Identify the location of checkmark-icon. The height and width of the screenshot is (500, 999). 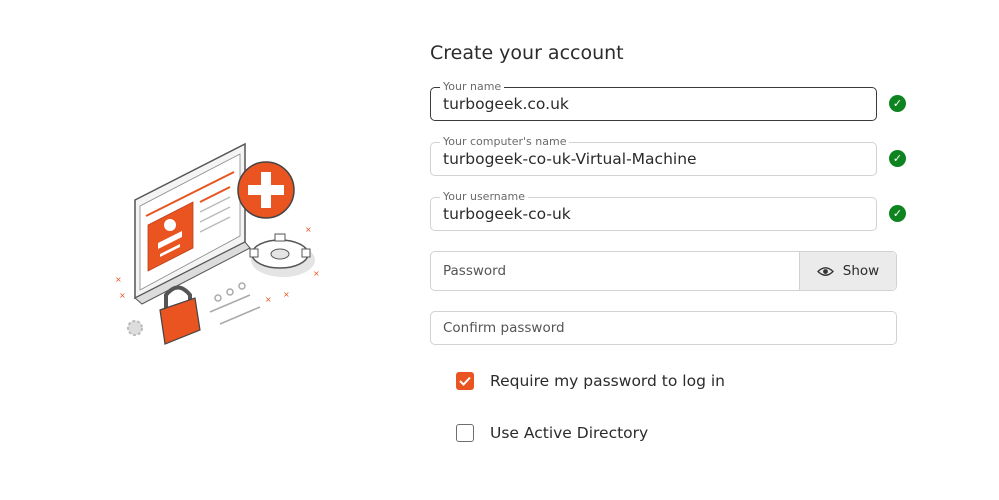
(465, 381).